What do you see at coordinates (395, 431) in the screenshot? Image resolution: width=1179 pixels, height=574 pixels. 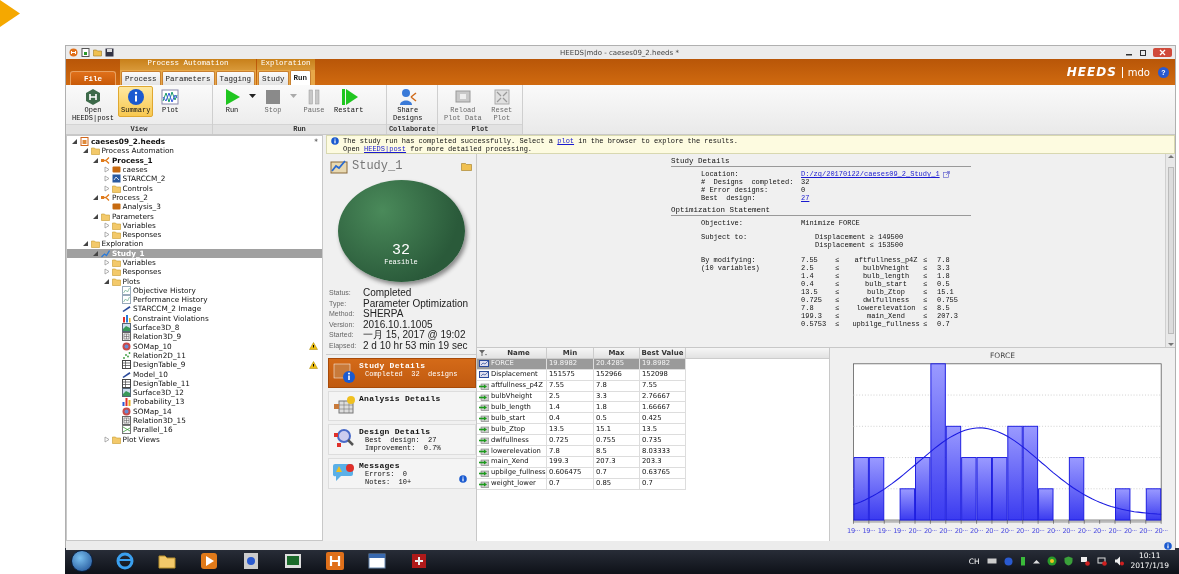 I see `nav-title: Design Details` at bounding box center [395, 431].